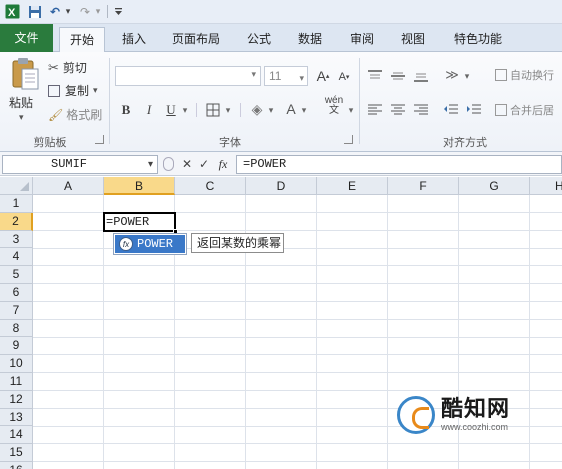 The width and height of the screenshot is (562, 469). I want to click on phonetic-guide-button: wén 文, so click(334, 106).